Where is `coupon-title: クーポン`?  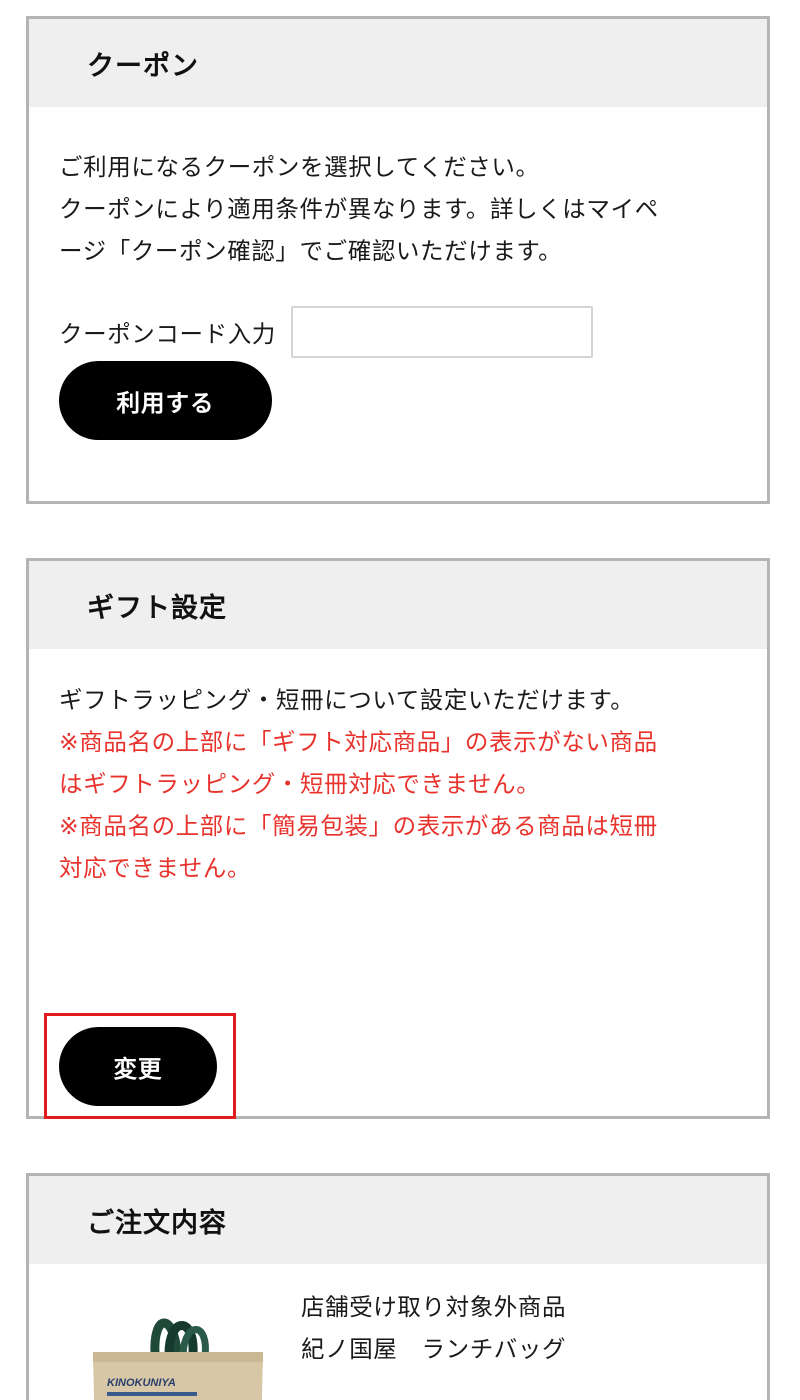 coupon-title: クーポン is located at coordinates (143, 66).